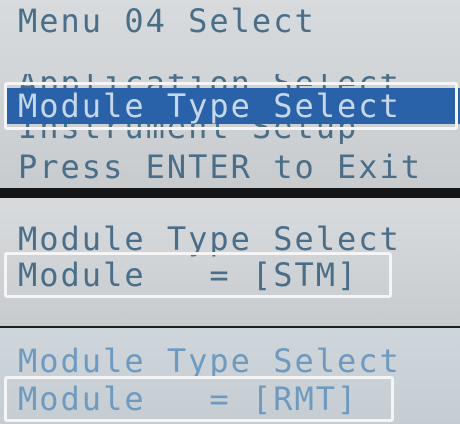 The width and height of the screenshot is (460, 424). I want to click on selection-frame, so click(231, 106).